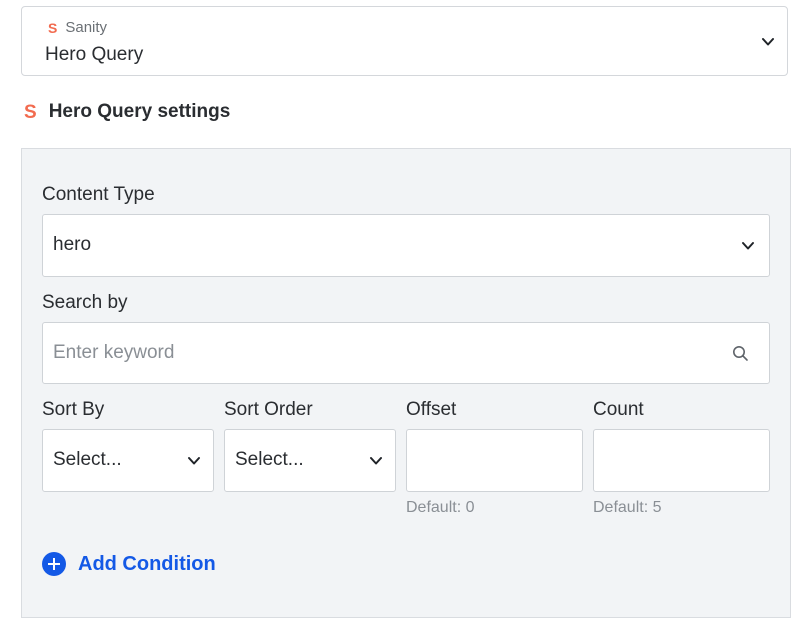  What do you see at coordinates (440, 507) in the screenshot?
I see `offset-hint: Default: 0` at bounding box center [440, 507].